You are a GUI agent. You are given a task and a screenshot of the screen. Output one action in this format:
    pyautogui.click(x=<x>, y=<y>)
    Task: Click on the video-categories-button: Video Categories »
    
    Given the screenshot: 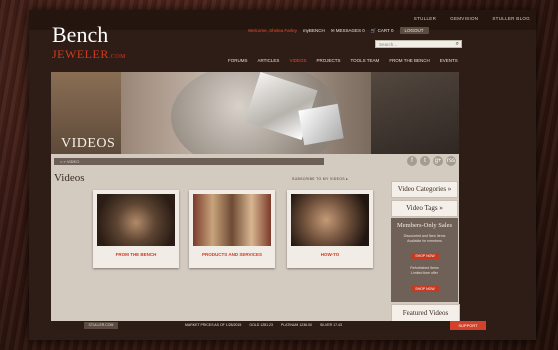 What is the action you would take?
    pyautogui.click(x=424, y=189)
    